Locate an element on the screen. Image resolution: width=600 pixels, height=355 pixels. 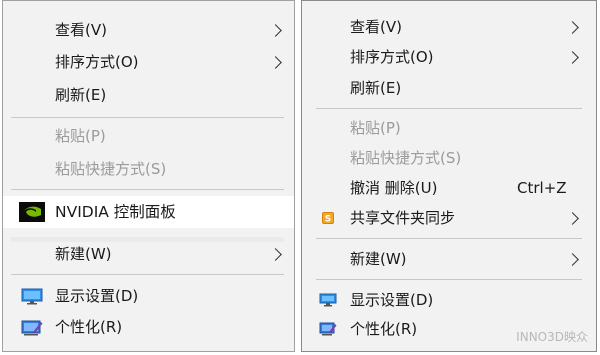
menu-item-label: NVIDIA 控制面板 is located at coordinates (115, 212).